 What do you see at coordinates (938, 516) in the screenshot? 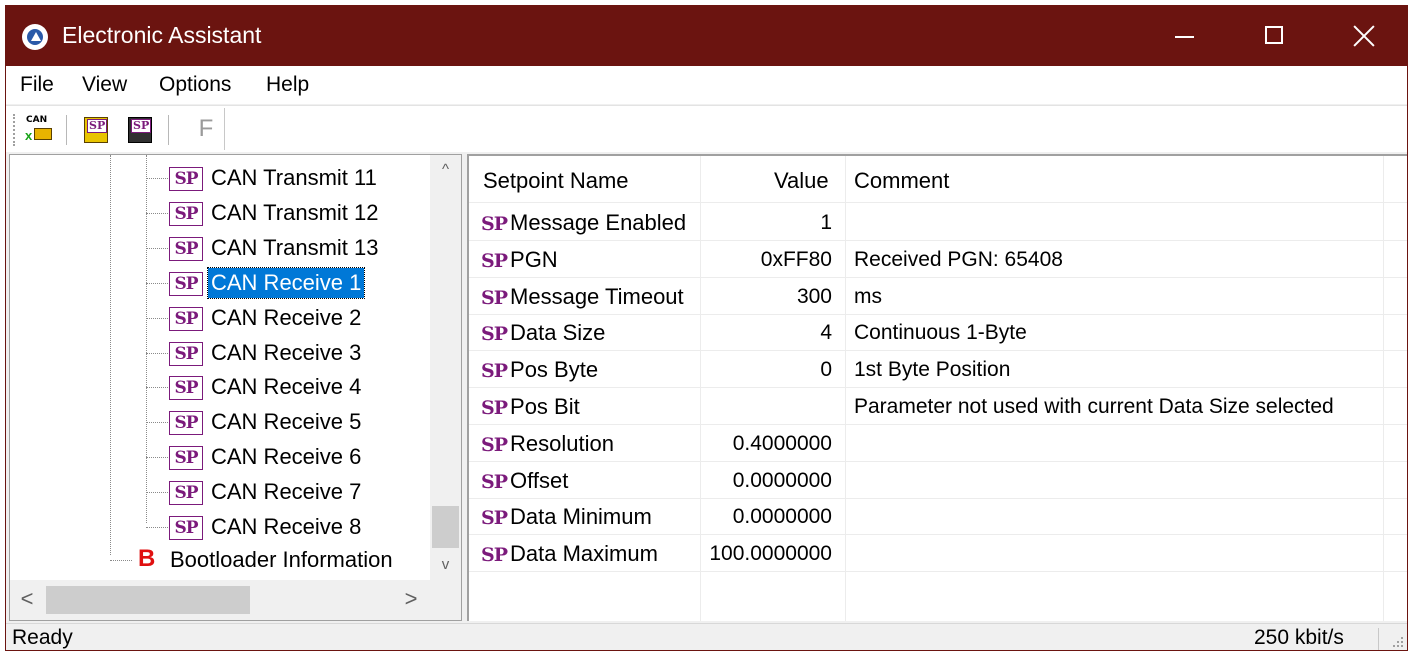
I see `table-row: SP Data Minimum 0.0000000` at bounding box center [938, 516].